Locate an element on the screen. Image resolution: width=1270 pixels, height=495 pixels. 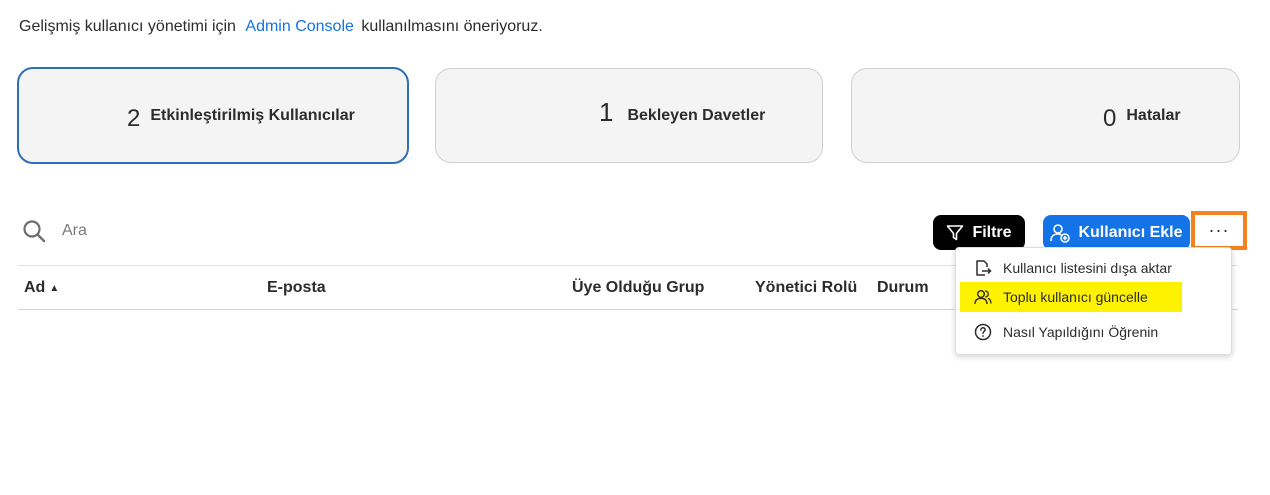
add-user-button: Kullanıcı Ekle is located at coordinates (1116, 232).